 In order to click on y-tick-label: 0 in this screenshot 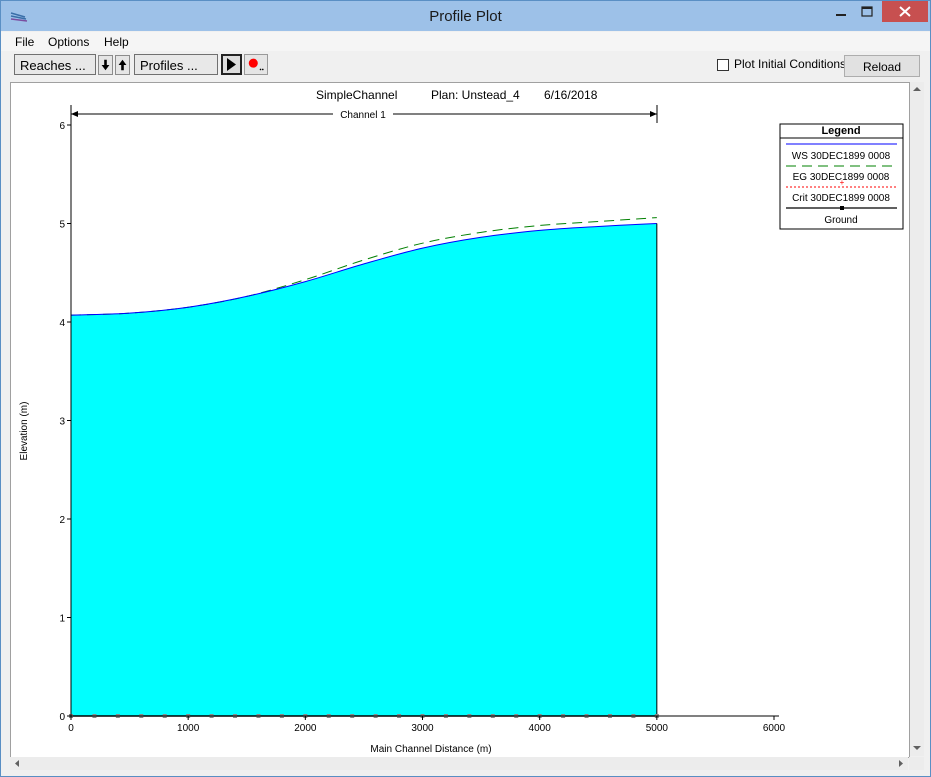, I will do `click(62, 717)`.